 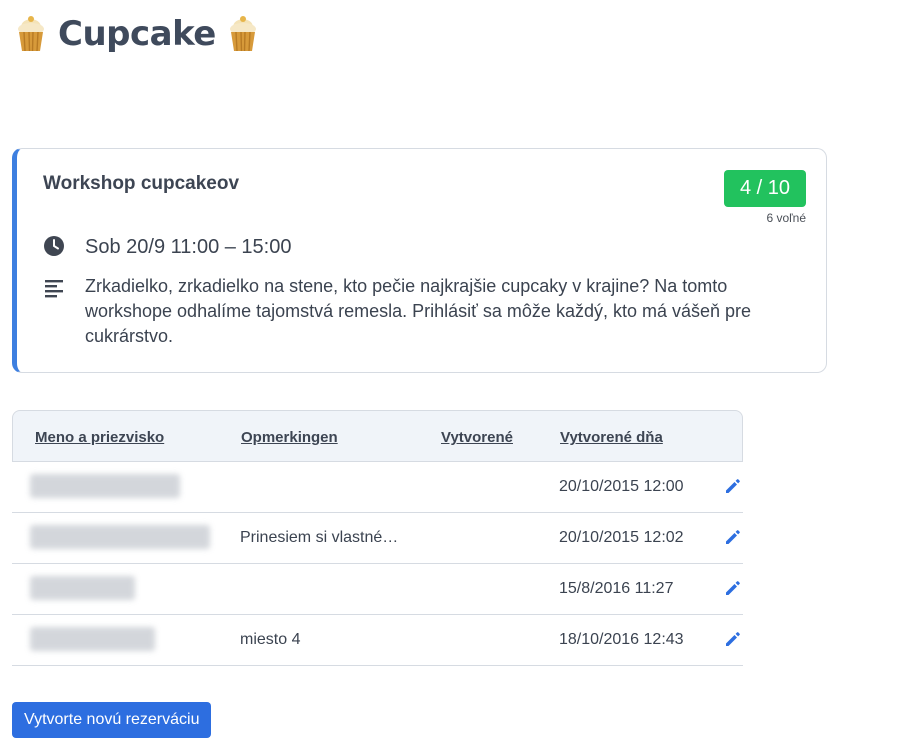 I want to click on table-row: Prinesiem si vlastné… 20/10/2015 12:02, so click(x=377, y=538).